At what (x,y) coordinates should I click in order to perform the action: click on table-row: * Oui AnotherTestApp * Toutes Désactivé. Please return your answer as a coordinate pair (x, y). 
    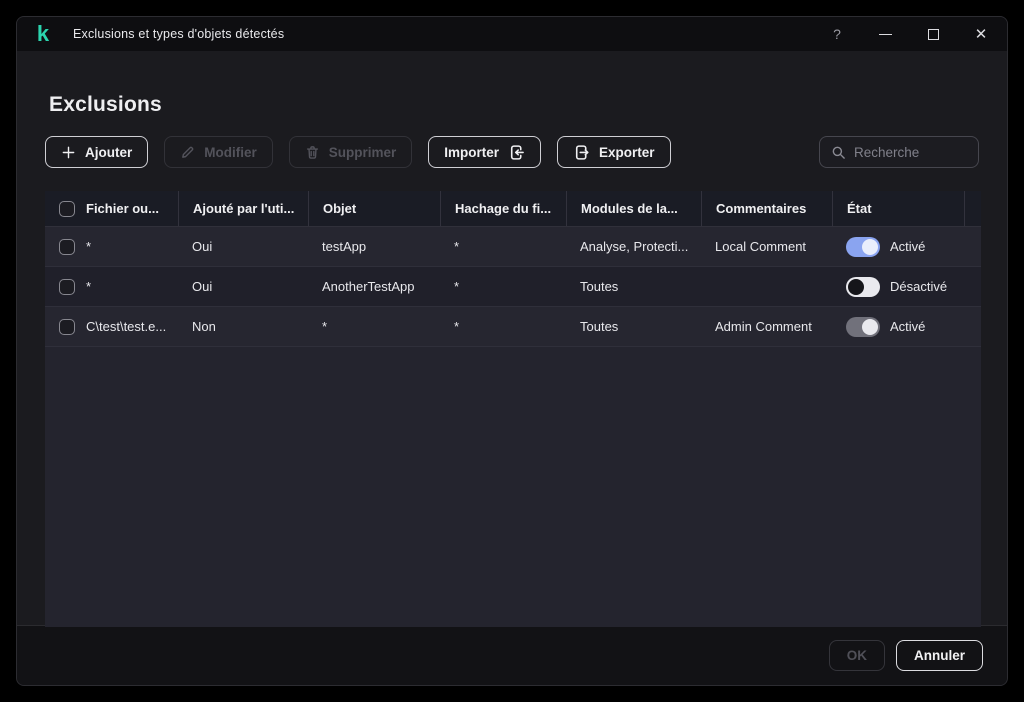
    Looking at the image, I should click on (513, 287).